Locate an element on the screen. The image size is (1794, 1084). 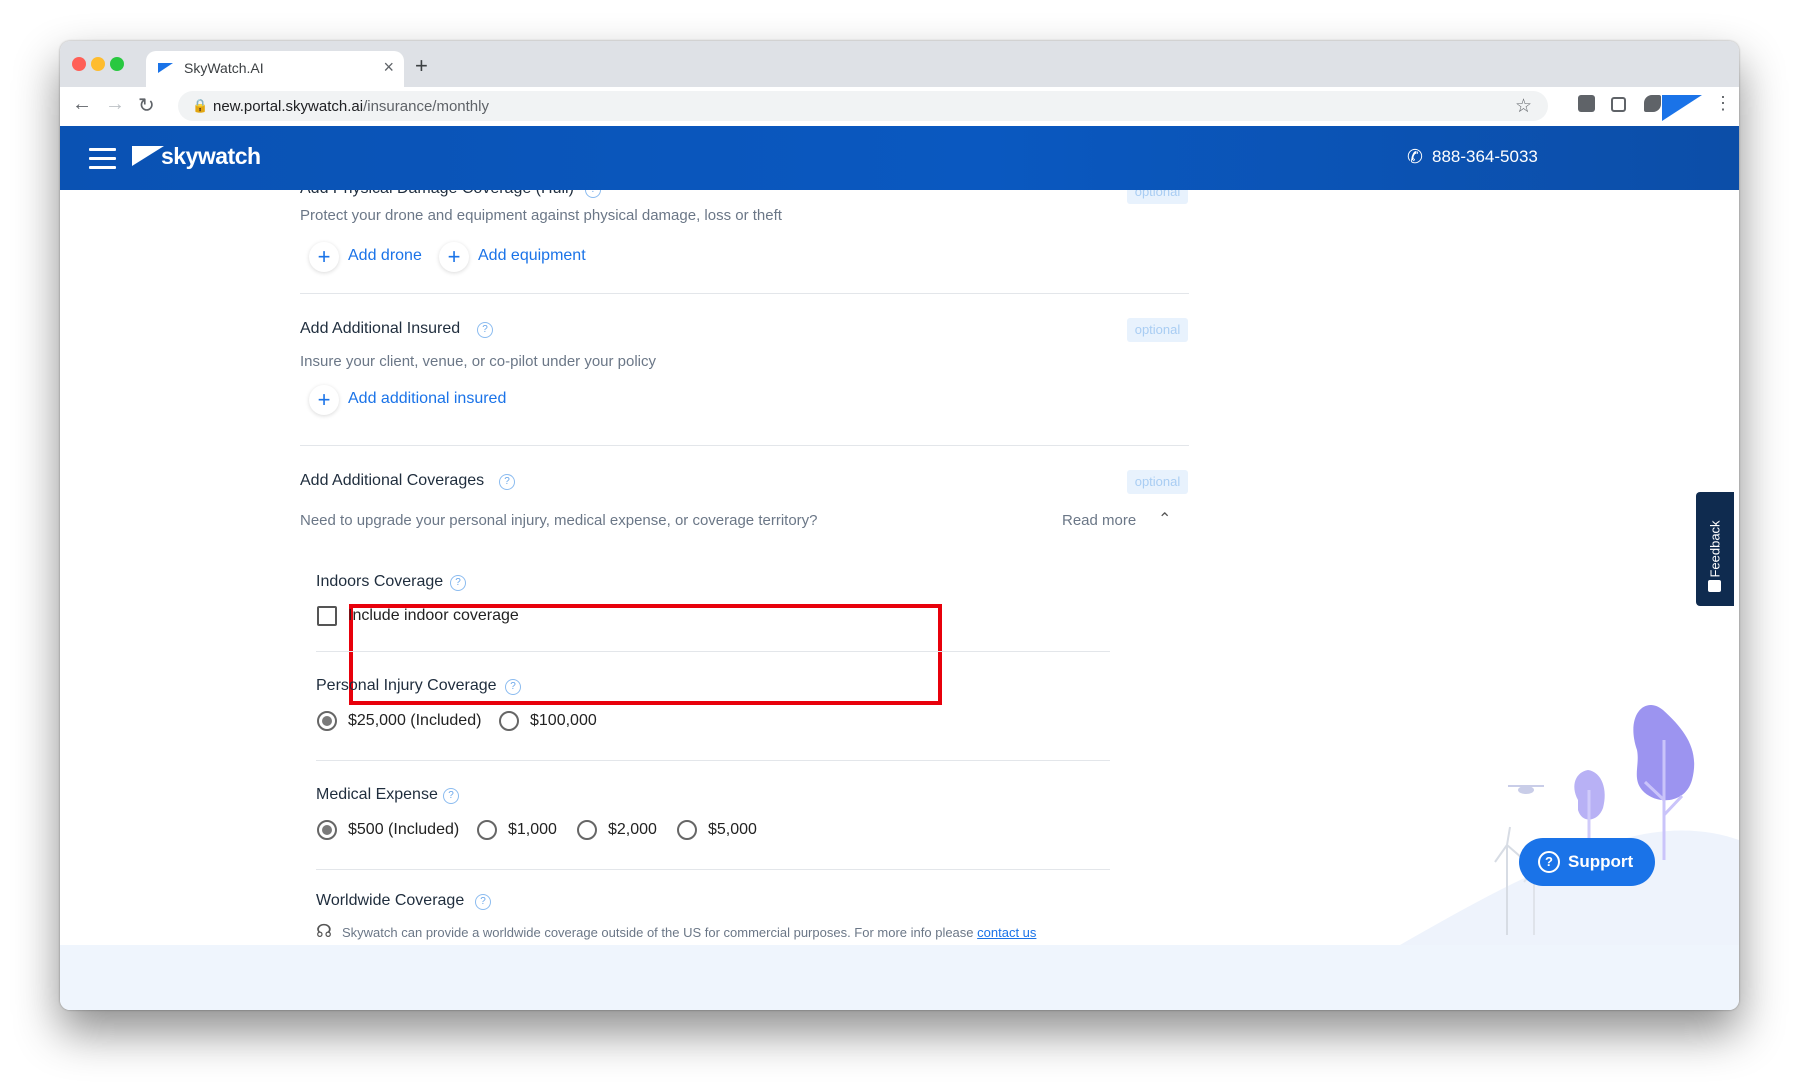
menu-dots-icon: ⋮ is located at coordinates (1723, 103).